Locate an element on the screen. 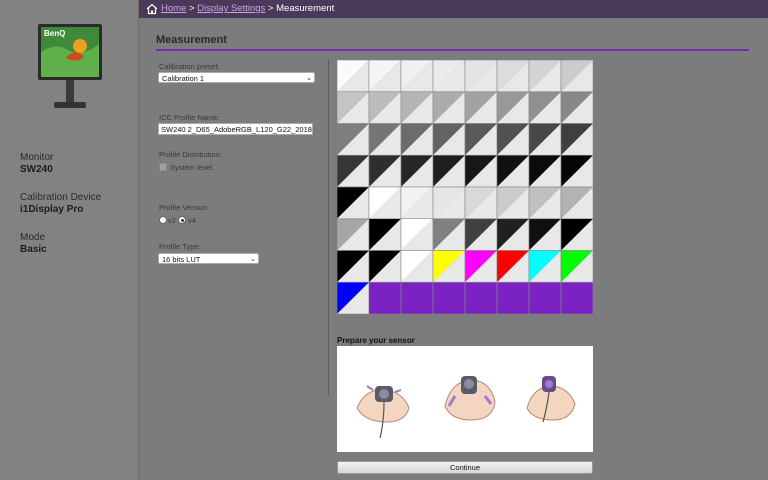 Image resolution: width=768 pixels, height=480 pixels. monitor-image: BenQ is located at coordinates (70, 66).